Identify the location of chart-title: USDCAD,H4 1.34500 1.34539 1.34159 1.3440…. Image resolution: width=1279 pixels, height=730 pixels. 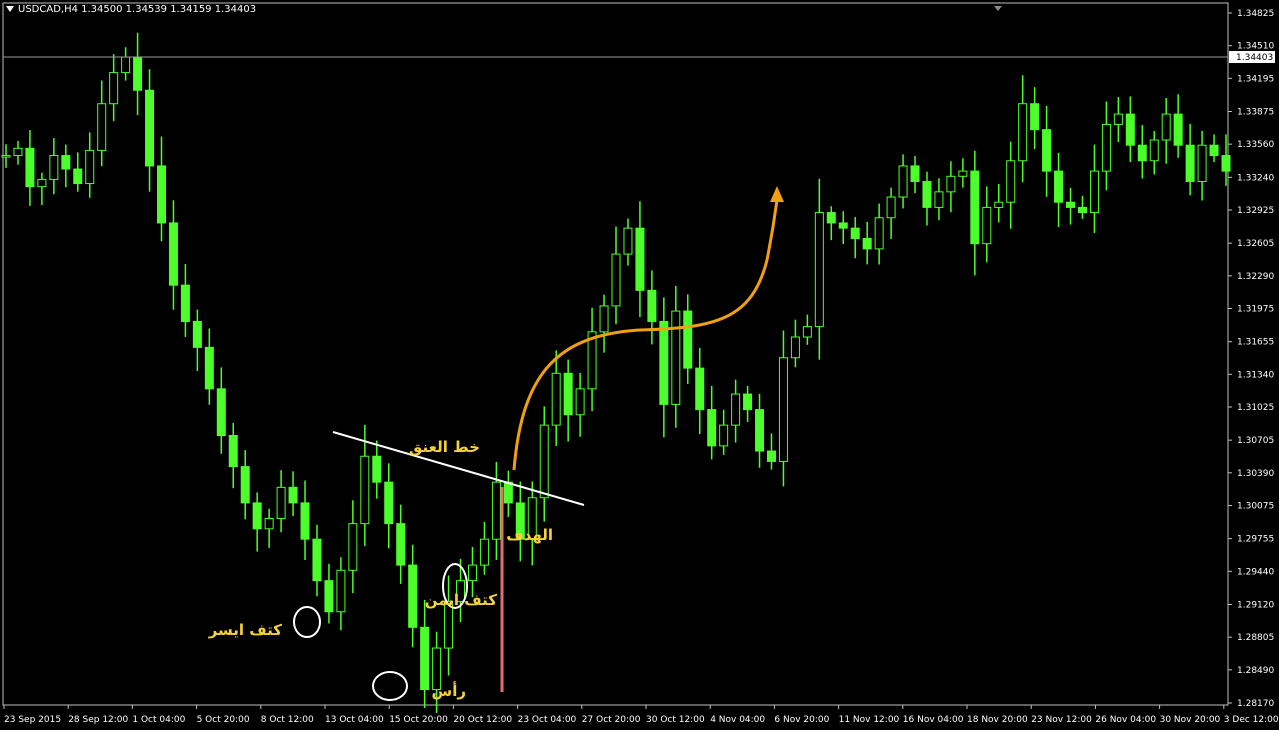
(131, 9).